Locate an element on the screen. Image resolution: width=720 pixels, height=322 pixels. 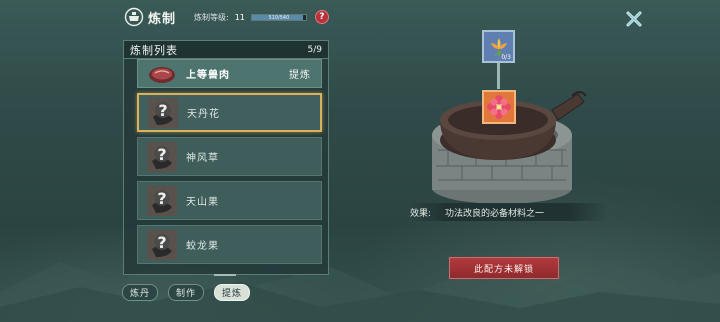
recipe-item-meat: 上等兽肉 提炼 is located at coordinates (229, 73).